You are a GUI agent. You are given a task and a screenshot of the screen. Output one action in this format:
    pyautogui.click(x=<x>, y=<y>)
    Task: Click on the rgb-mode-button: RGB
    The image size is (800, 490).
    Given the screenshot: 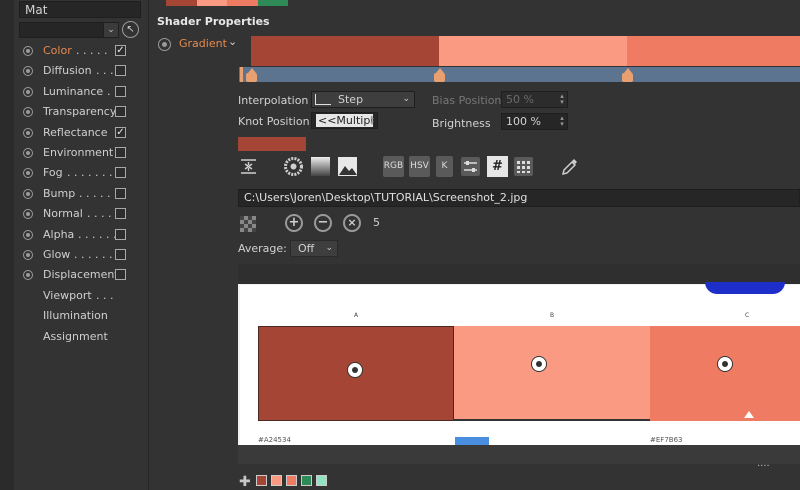 What is the action you would take?
    pyautogui.click(x=393, y=166)
    